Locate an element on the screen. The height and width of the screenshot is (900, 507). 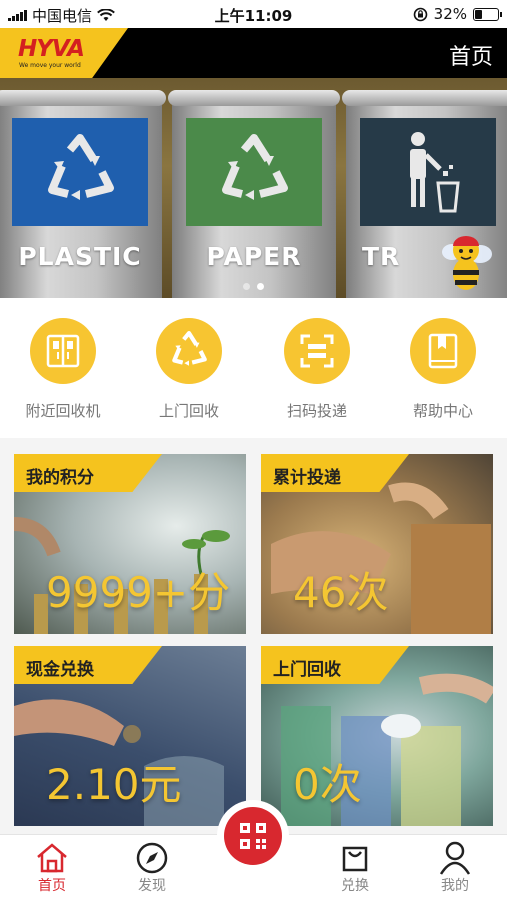
compass-icon is located at coordinates (152, 858).